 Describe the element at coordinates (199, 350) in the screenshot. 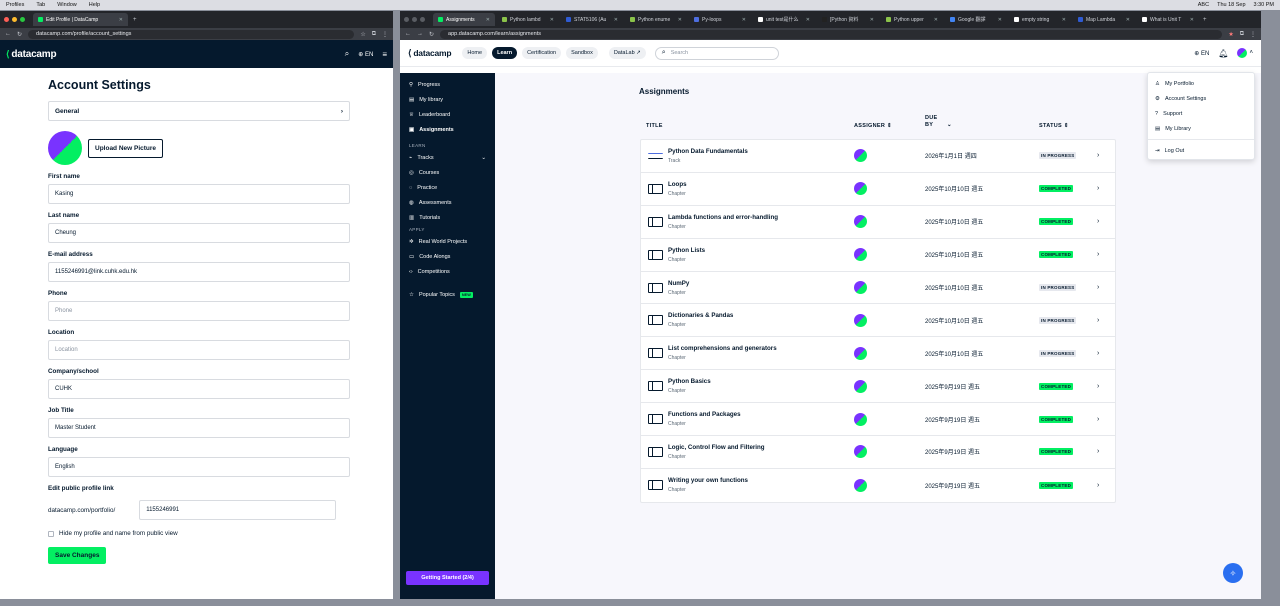

I see `location-field: Location` at that location.